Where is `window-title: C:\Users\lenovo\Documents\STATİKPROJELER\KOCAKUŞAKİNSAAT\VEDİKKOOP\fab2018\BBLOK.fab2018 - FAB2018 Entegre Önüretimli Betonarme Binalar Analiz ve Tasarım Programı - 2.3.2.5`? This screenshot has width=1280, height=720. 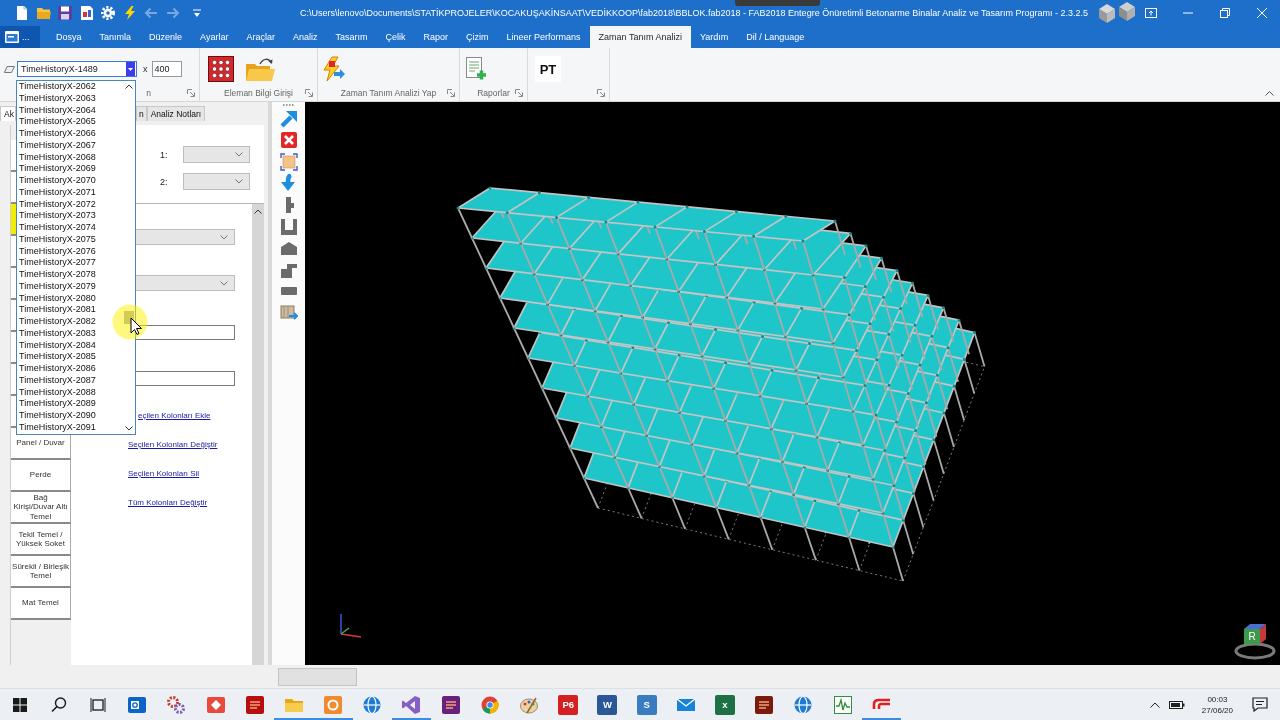 window-title: C:\Users\lenovo\Documents\STATİKPROJELER\KOCAKUŞAKİNSAAT\VEDİKKOOP\fab2018\BBLOK.fab2018 - FAB2018 Entegre Önüretimli Betonarme Binalar Analiz ve Tasarım Programı - 2.3.2.5 is located at coordinates (694, 13).